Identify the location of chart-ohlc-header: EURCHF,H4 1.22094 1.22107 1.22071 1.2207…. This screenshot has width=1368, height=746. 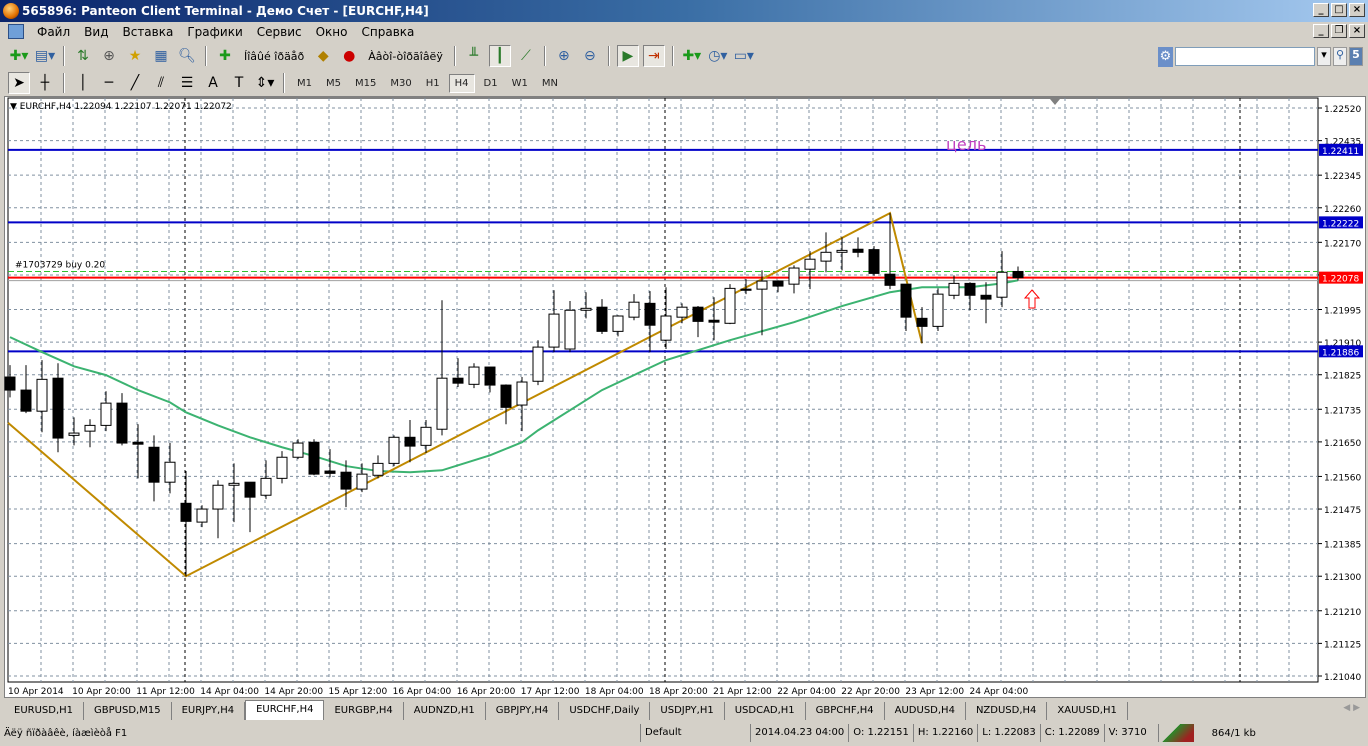
(125, 107).